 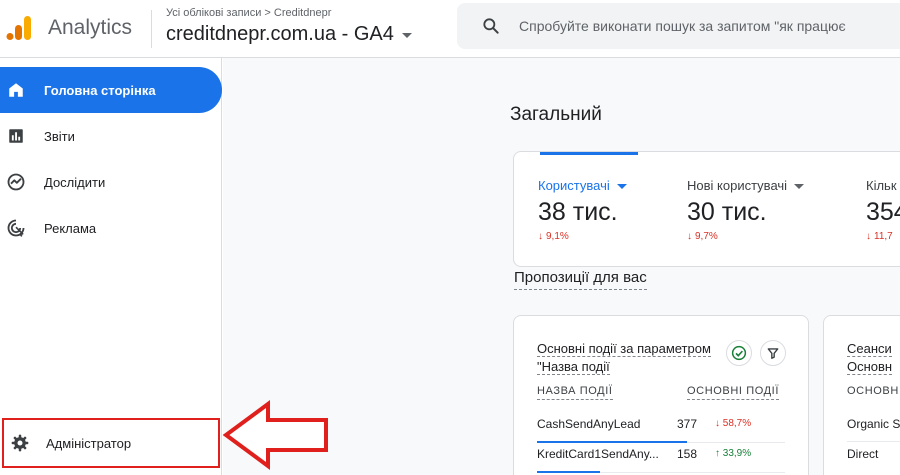 What do you see at coordinates (737, 453) in the screenshot?
I see `row-delta-value: 33,9%` at bounding box center [737, 453].